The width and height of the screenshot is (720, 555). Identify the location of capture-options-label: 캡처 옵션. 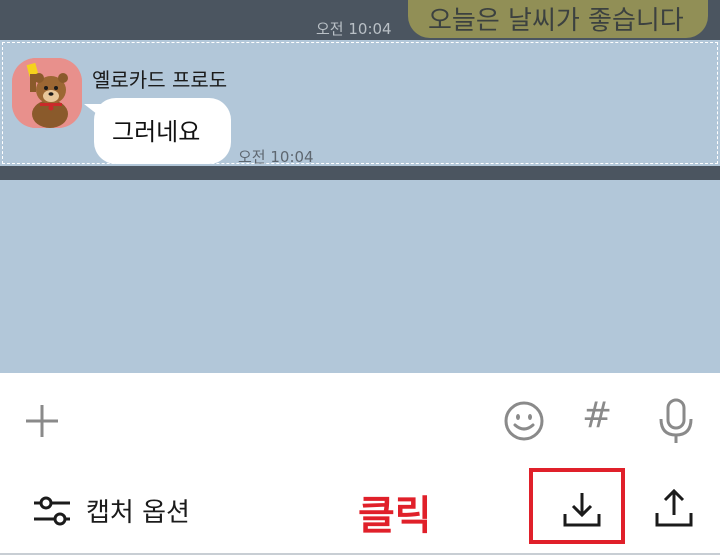
(138, 513).